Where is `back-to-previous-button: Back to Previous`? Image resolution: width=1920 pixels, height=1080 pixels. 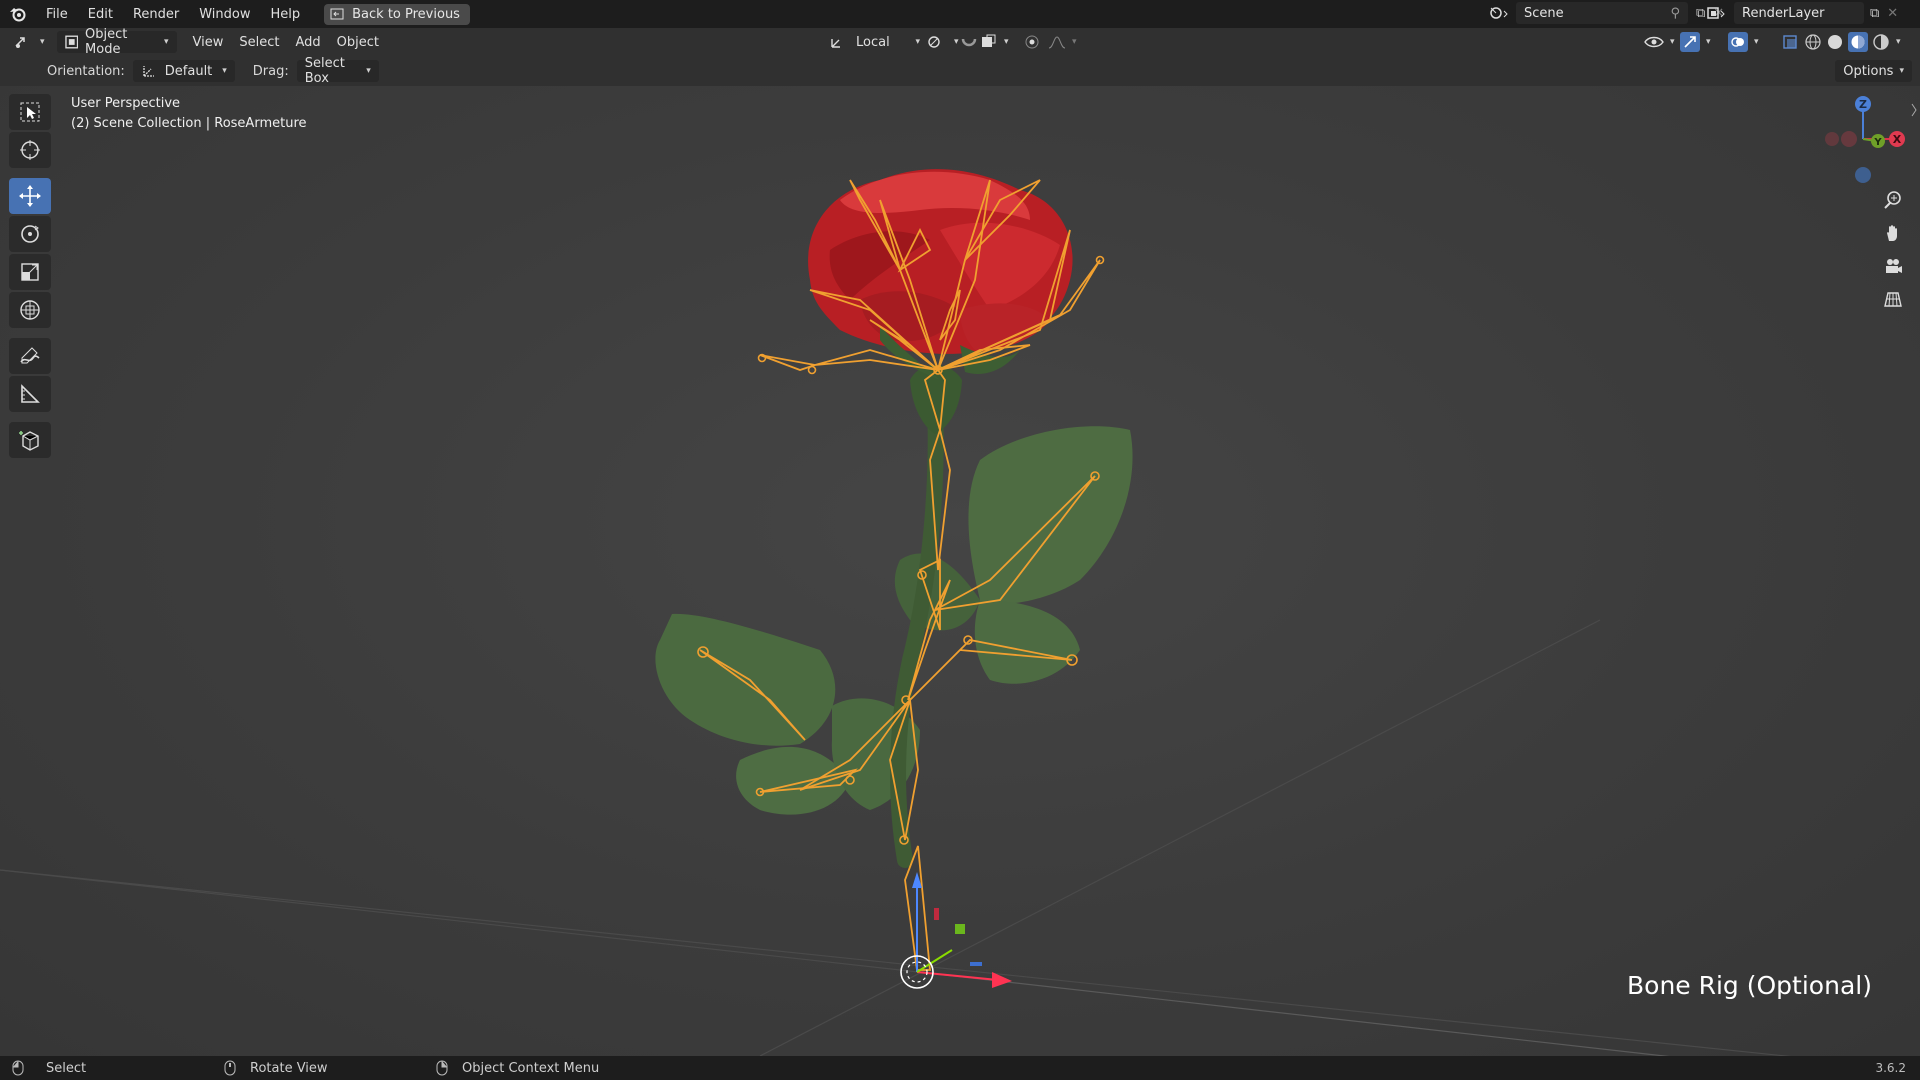 back-to-previous-button: Back to Previous is located at coordinates (397, 14).